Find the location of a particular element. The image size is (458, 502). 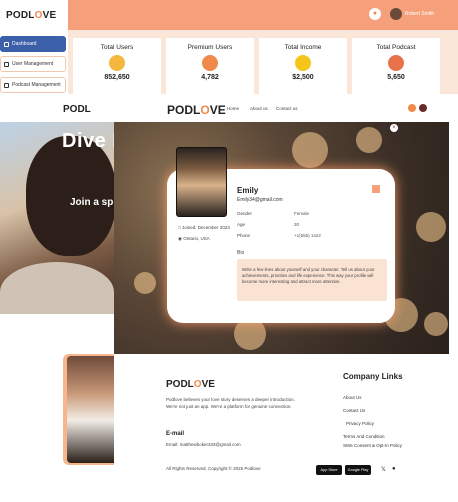

location-text: Ontario, USA is located at coordinates (196, 238).